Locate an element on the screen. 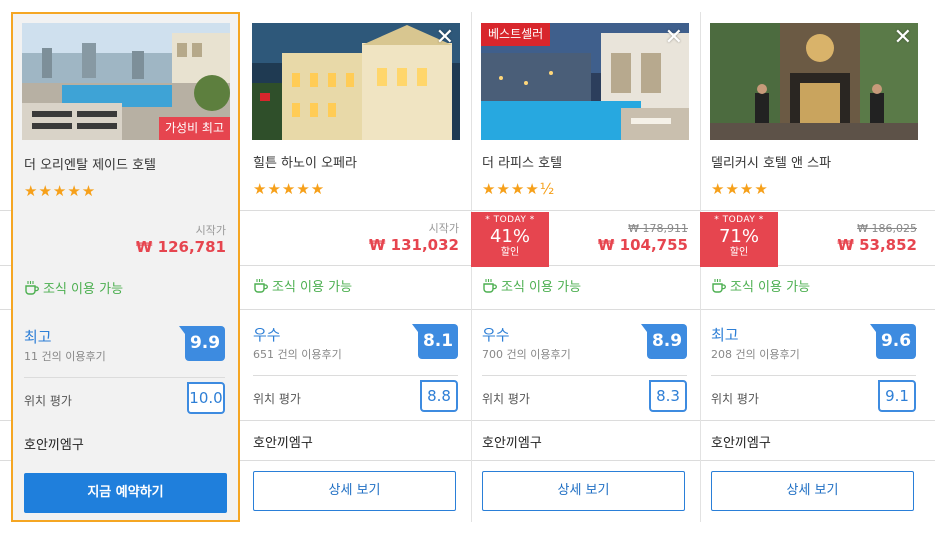 The image size is (935, 533). hotel-name: 더 오리엔탈 제이드 호텔 is located at coordinates (90, 163).